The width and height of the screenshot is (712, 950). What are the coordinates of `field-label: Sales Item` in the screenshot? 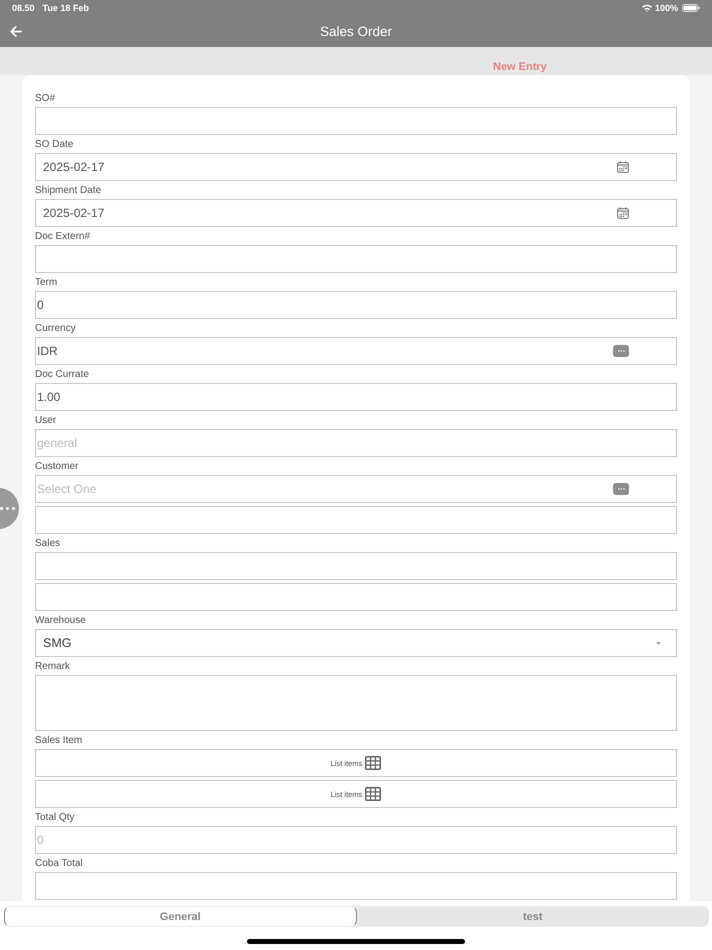 It's located at (59, 741).